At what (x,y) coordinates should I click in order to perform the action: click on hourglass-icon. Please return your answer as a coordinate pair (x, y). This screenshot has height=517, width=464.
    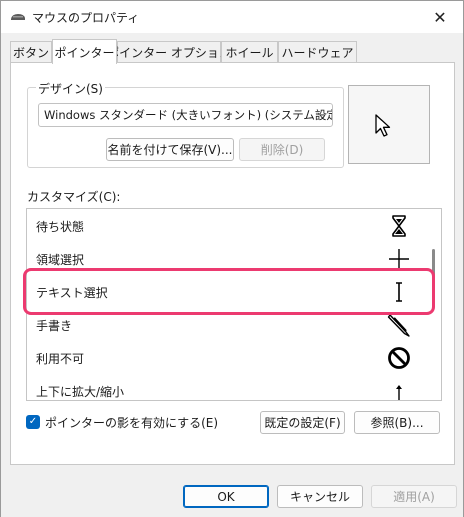
    Looking at the image, I should click on (399, 226).